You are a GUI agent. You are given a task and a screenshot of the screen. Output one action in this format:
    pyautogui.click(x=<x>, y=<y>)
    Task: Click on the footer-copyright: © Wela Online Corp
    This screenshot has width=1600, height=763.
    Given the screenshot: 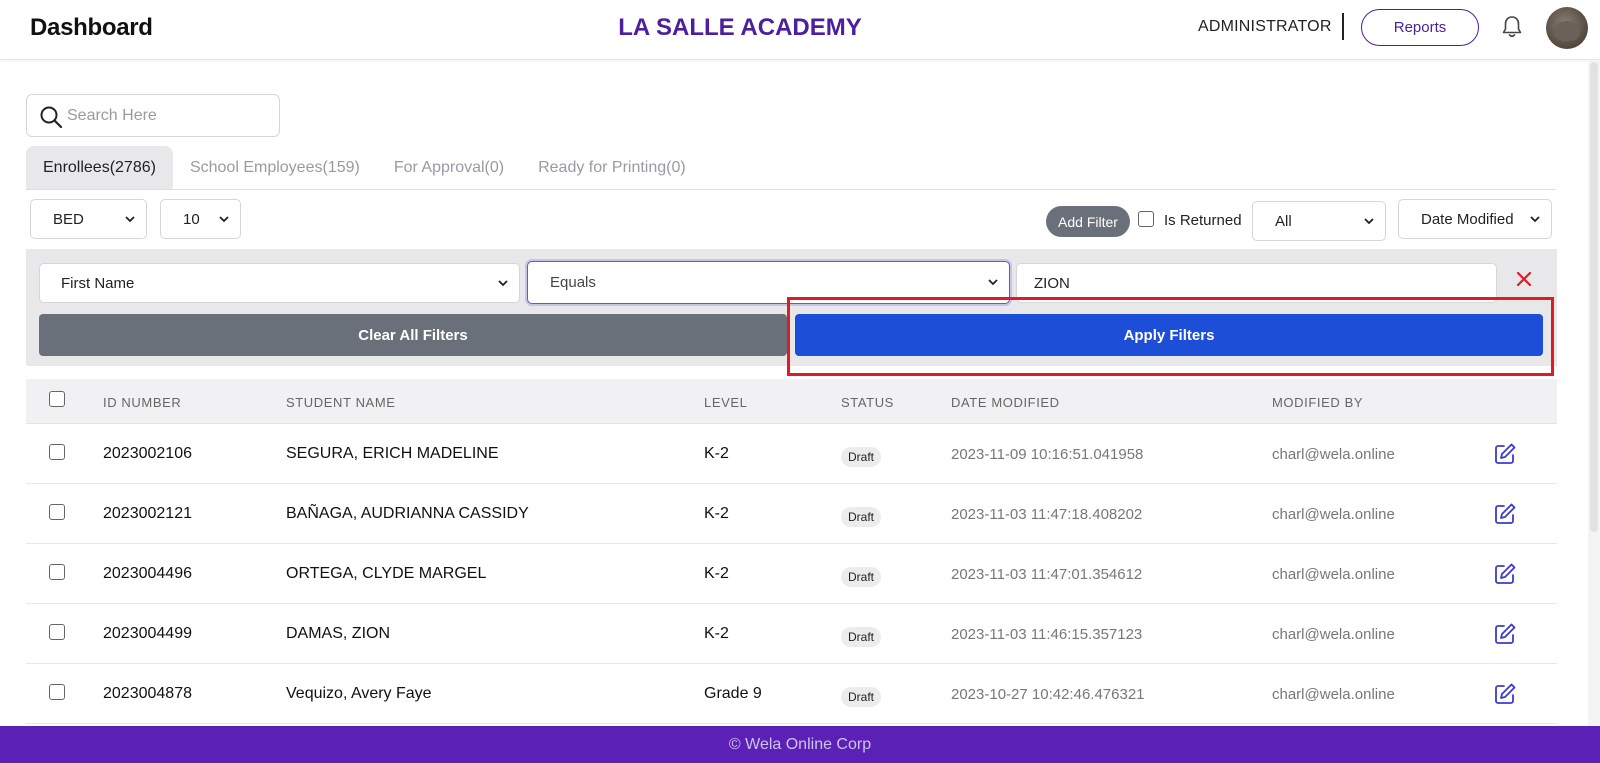 What is the action you would take?
    pyautogui.click(x=800, y=744)
    